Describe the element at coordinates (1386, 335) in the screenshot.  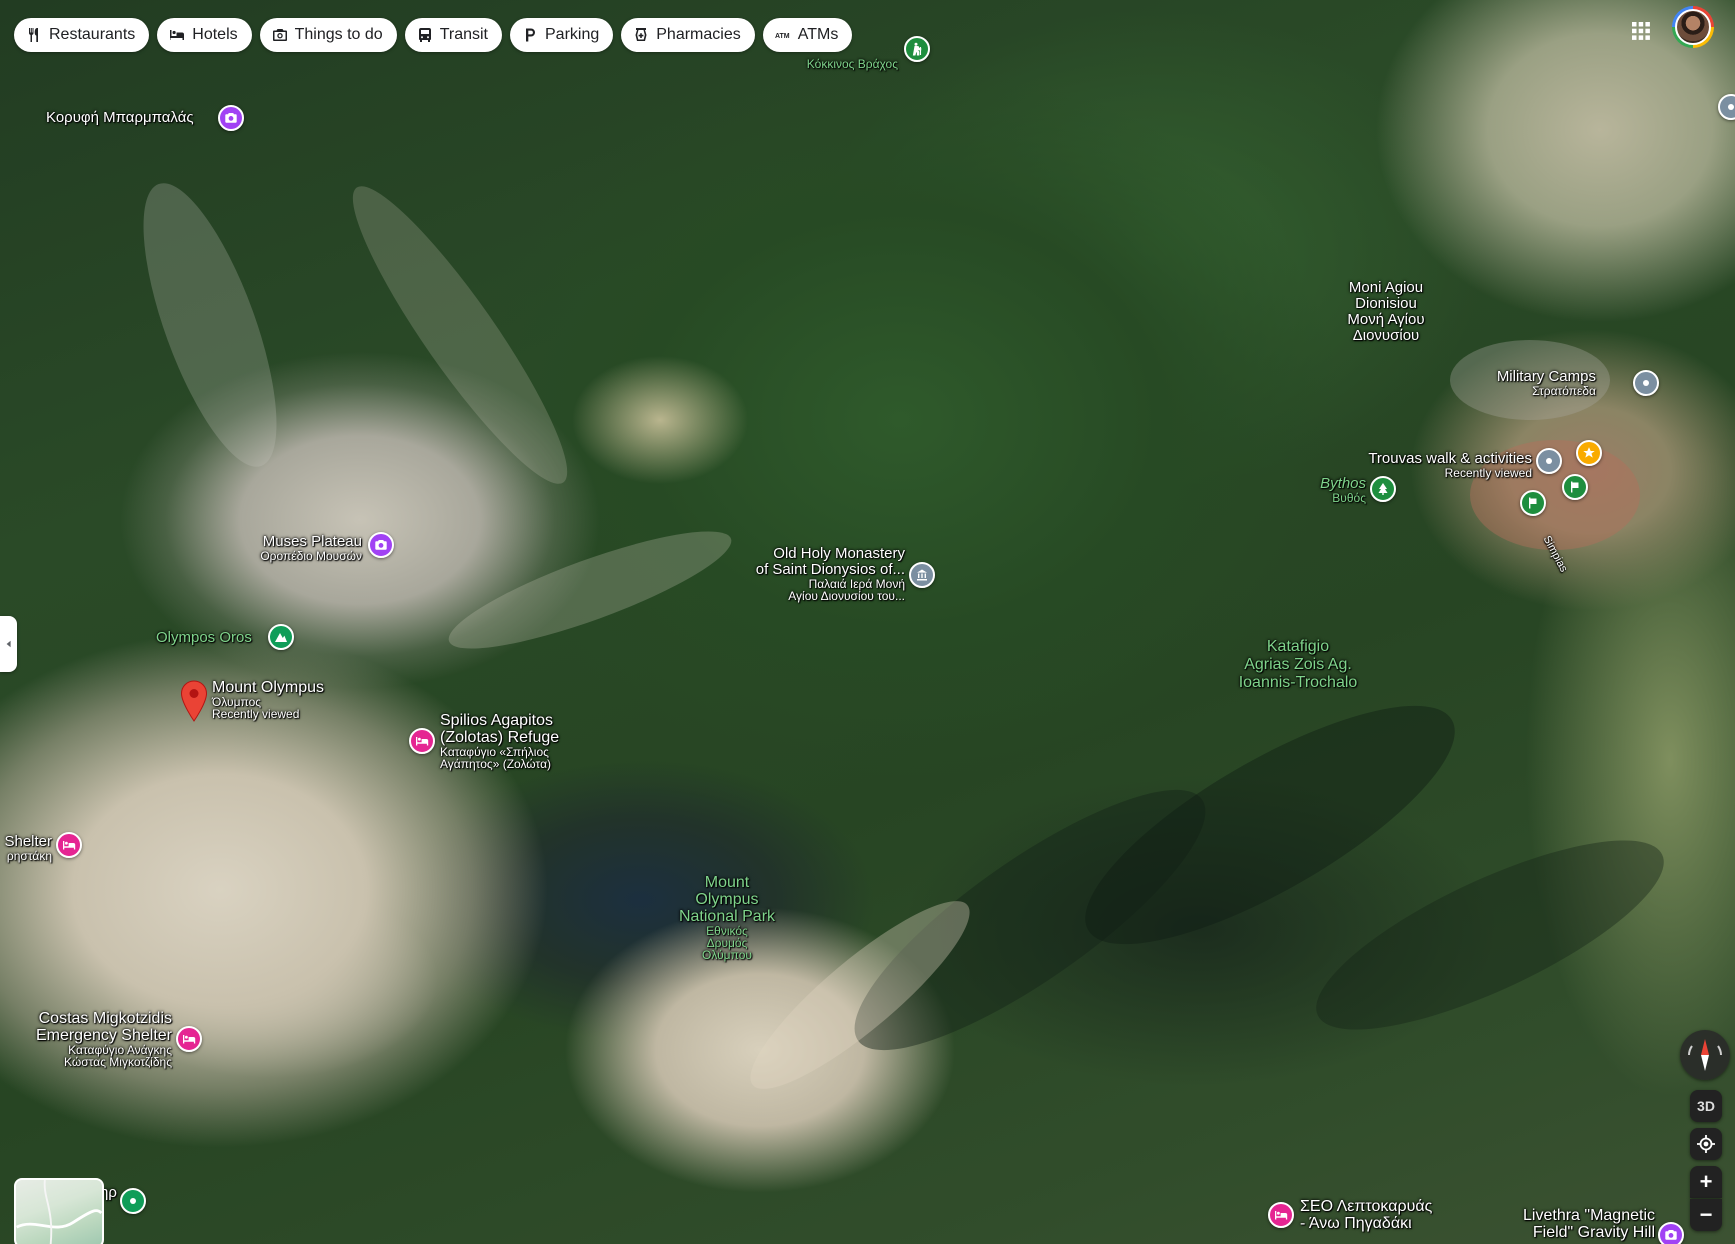
I see `moni-line4: Διονυσίου` at that location.